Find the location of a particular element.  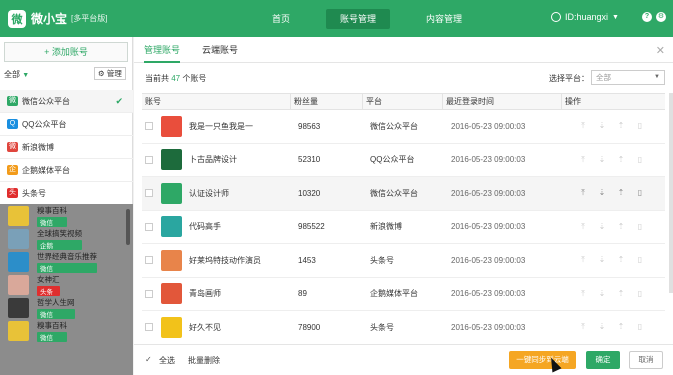

account-item: 女神汇 头条 is located at coordinates (66, 284).